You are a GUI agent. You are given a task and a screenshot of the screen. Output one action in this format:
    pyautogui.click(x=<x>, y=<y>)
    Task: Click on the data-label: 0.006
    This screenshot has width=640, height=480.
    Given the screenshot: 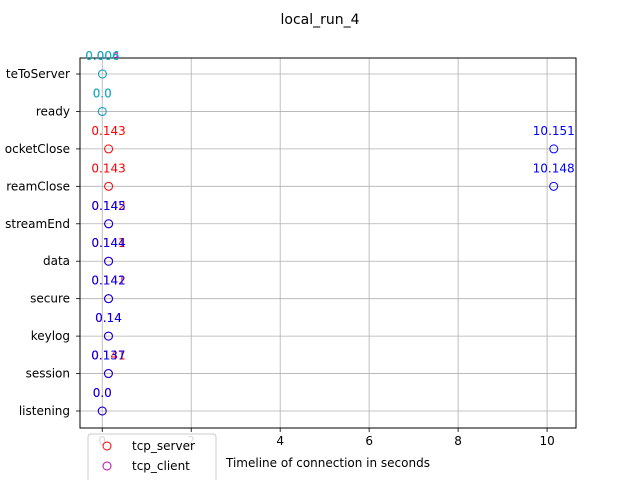 What is the action you would take?
    pyautogui.click(x=102, y=56)
    